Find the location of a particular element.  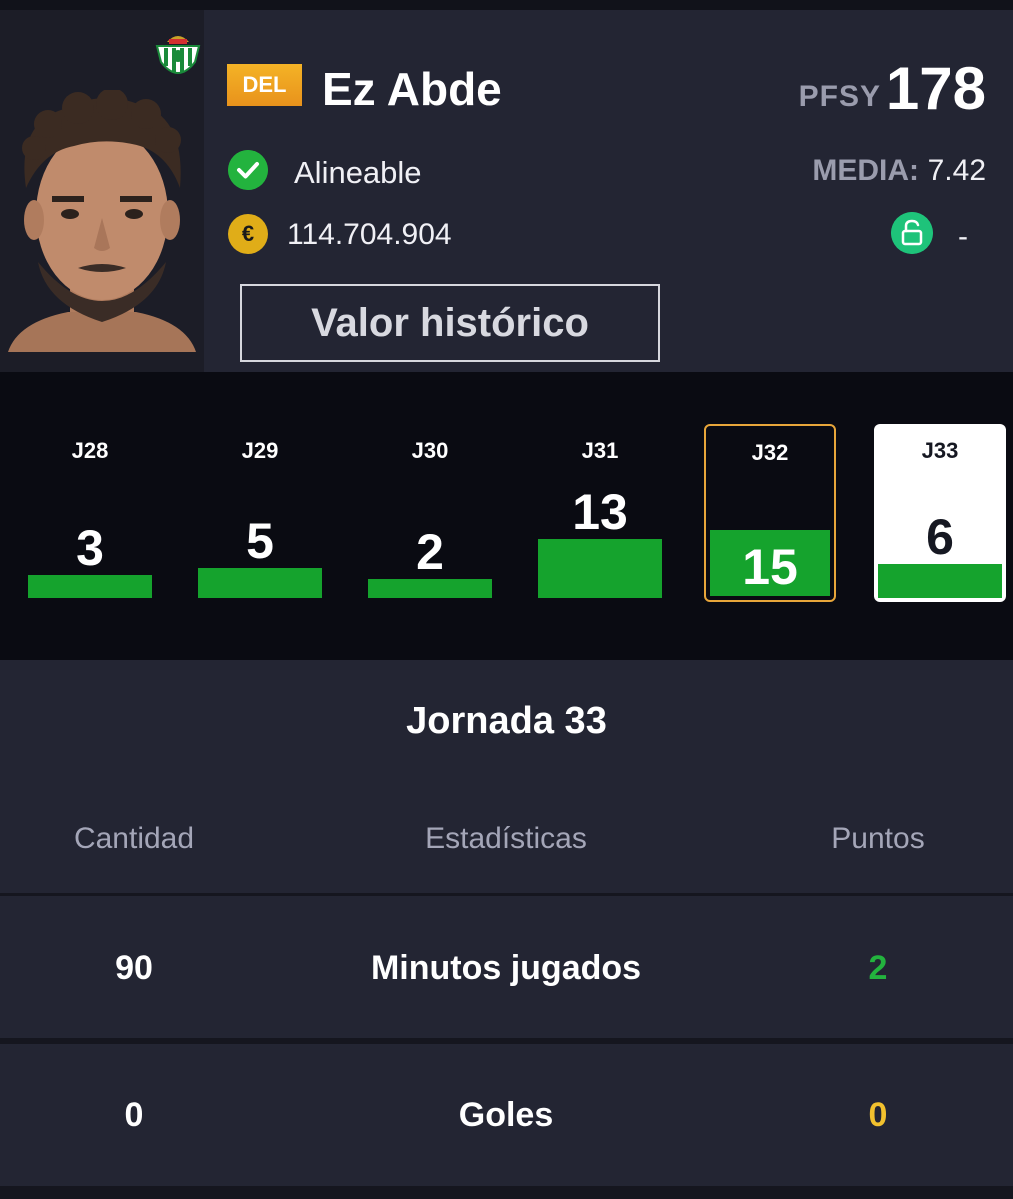

media-label: MEDIA: is located at coordinates (865, 170).